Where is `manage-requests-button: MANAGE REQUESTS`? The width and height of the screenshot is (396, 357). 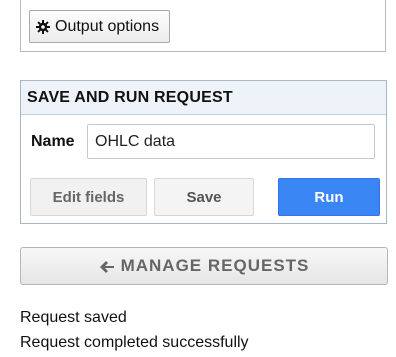 manage-requests-button: MANAGE REQUESTS is located at coordinates (204, 266).